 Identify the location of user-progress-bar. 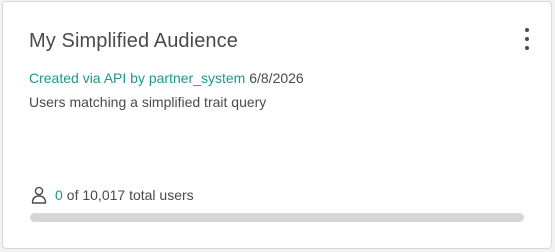
(277, 217).